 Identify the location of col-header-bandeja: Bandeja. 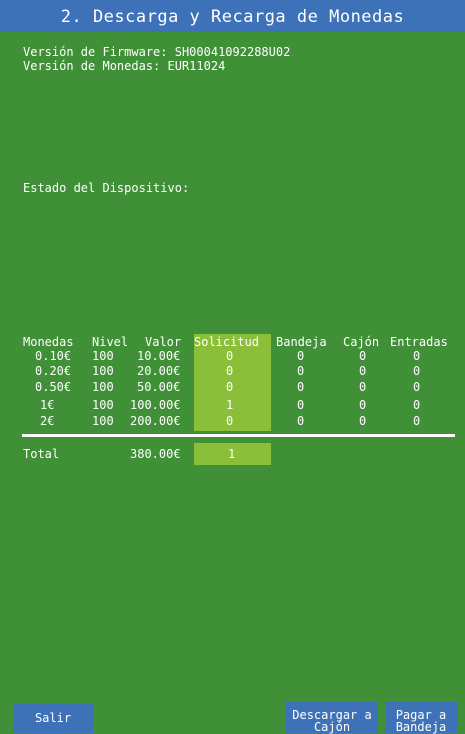
(301, 342).